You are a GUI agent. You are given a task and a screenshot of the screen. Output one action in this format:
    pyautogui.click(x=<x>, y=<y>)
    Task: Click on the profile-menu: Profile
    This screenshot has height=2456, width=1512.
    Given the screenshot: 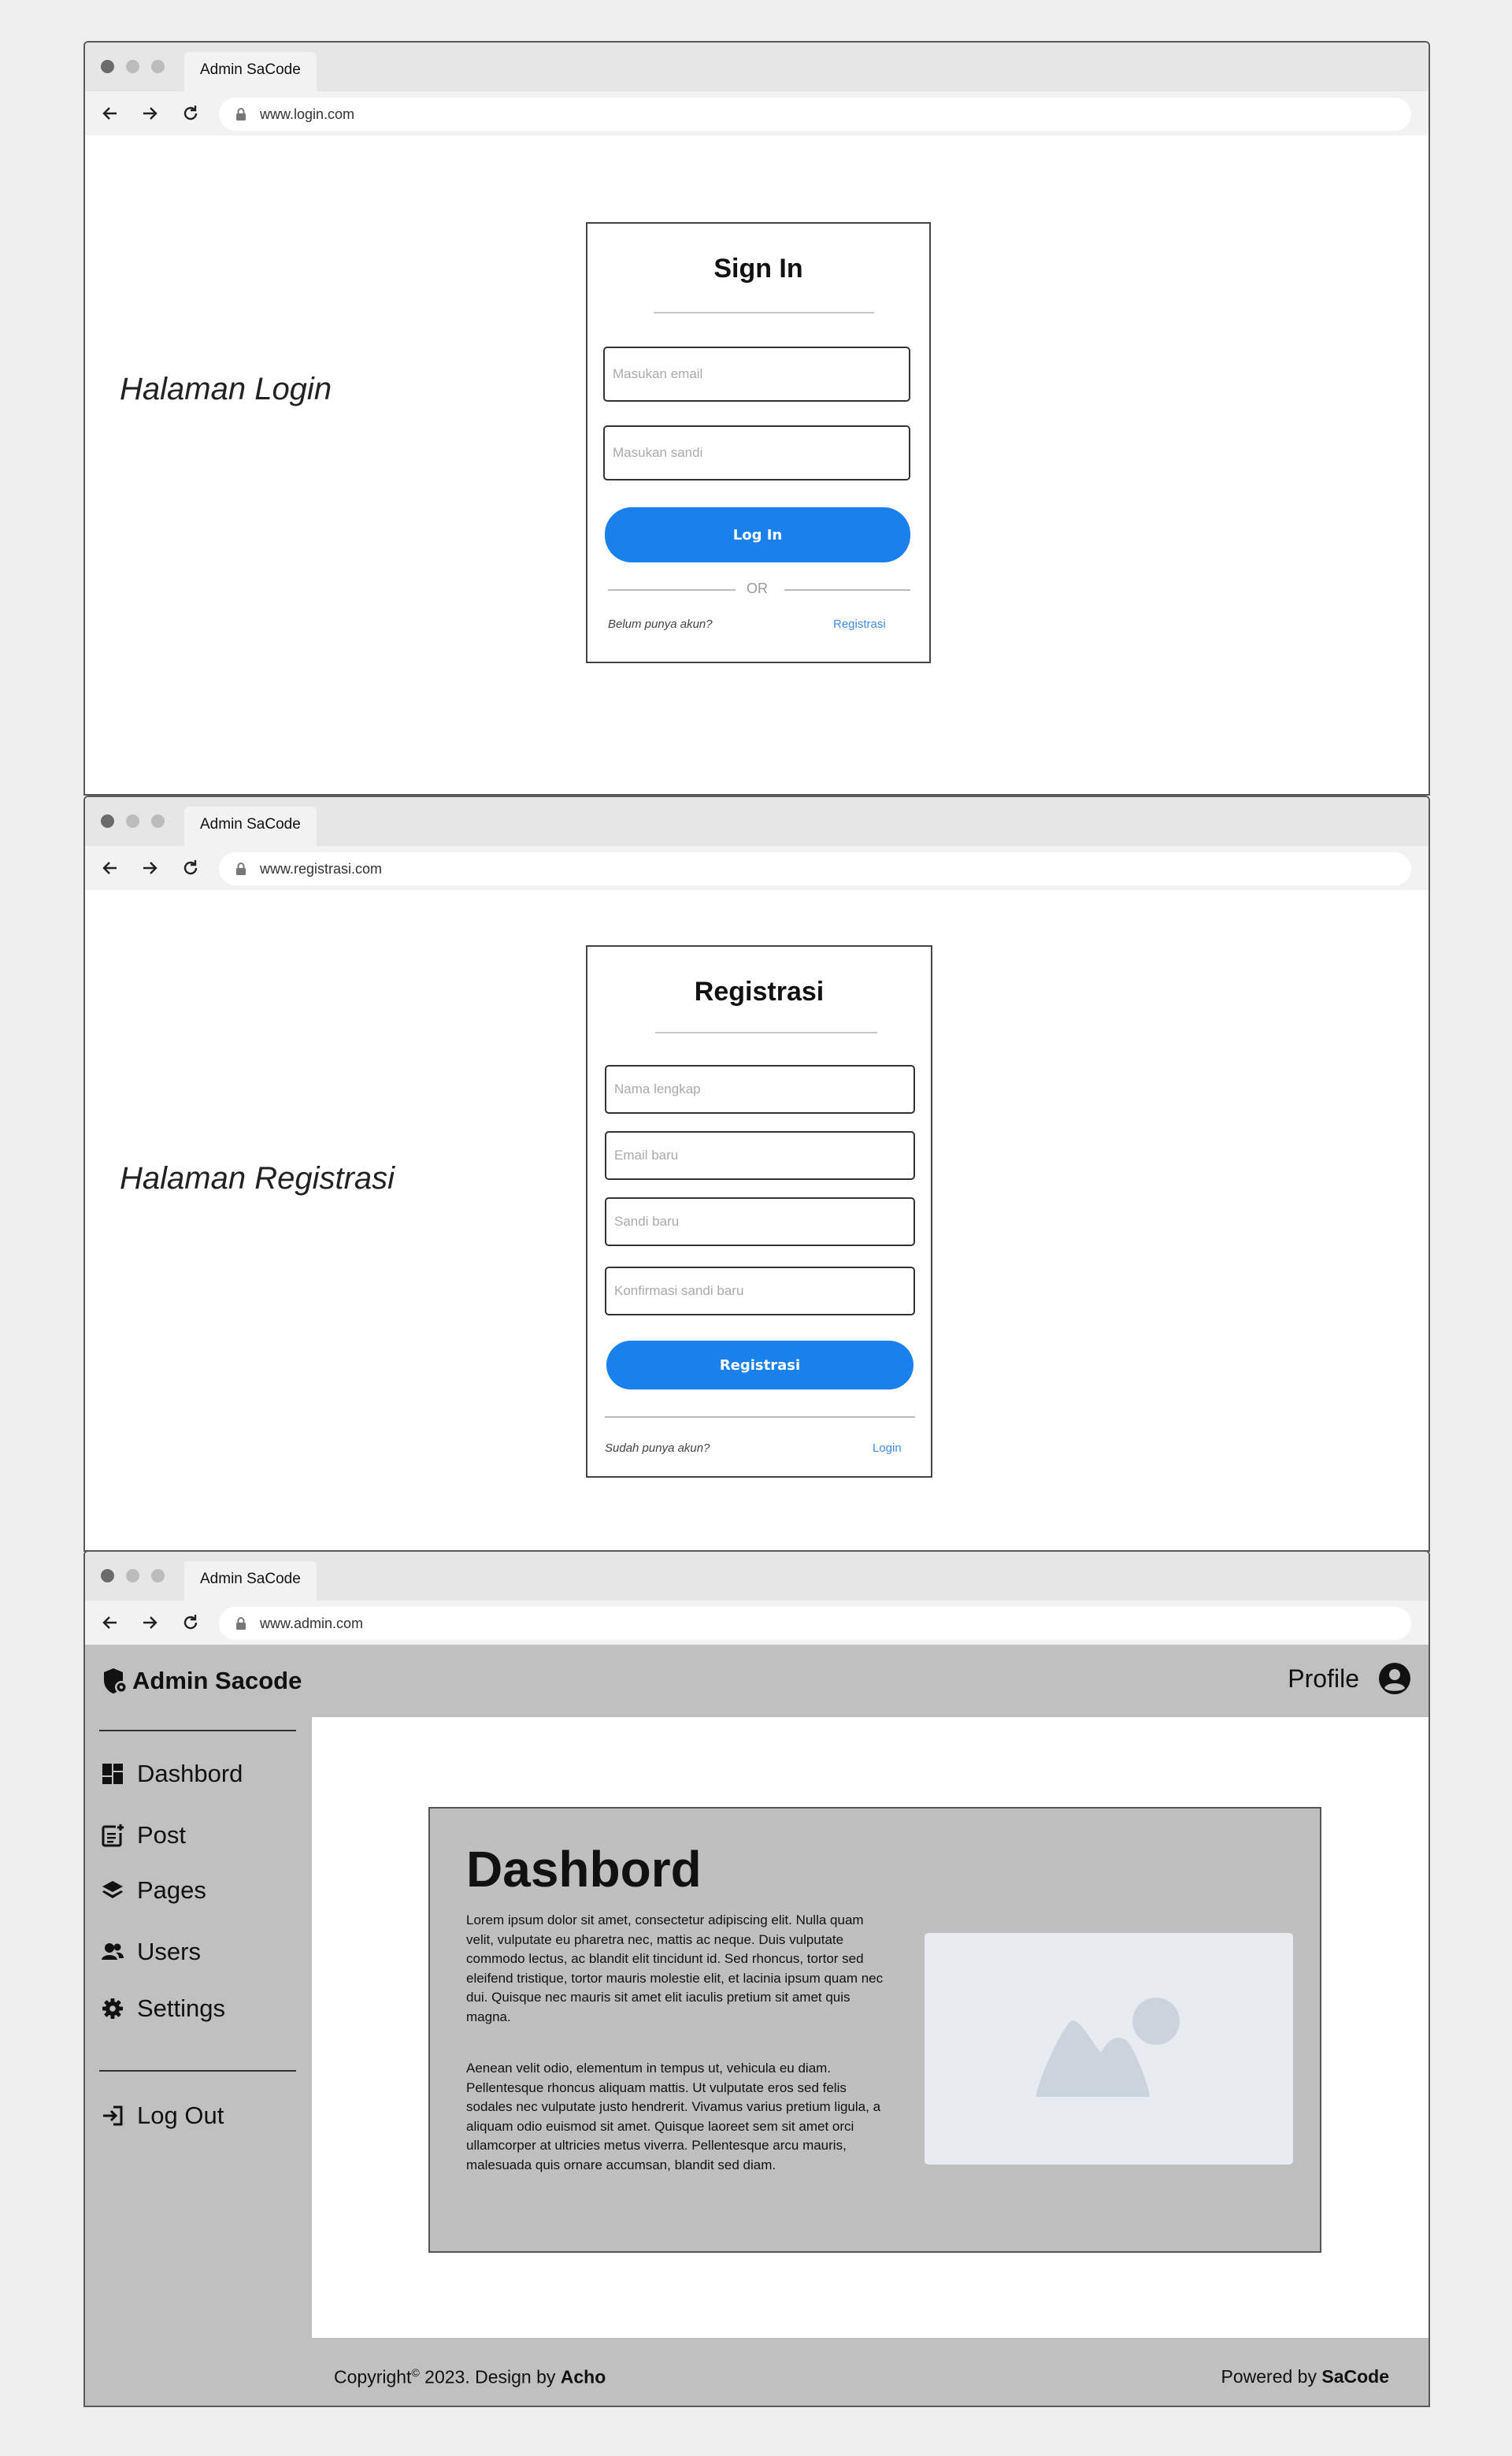 What is the action you would take?
    pyautogui.click(x=1349, y=1678)
    